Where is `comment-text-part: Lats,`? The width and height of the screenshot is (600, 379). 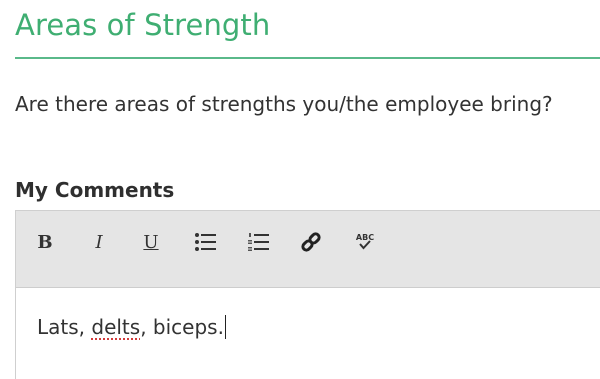 comment-text-part: Lats, is located at coordinates (64, 327).